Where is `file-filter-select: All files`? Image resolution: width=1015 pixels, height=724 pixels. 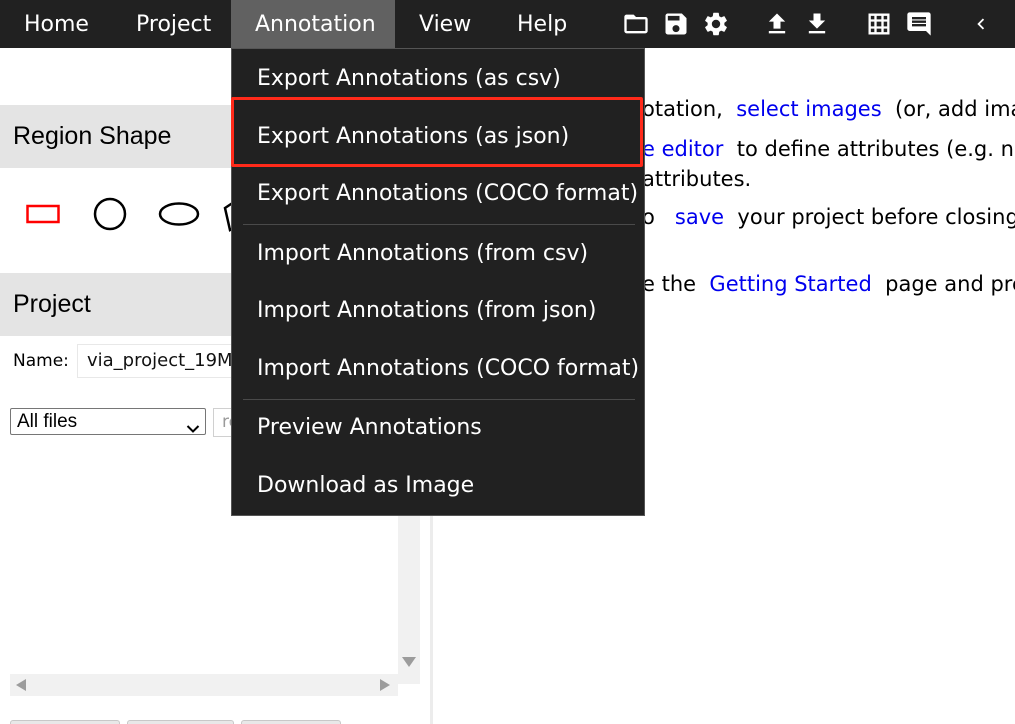 file-filter-select: All files is located at coordinates (108, 421).